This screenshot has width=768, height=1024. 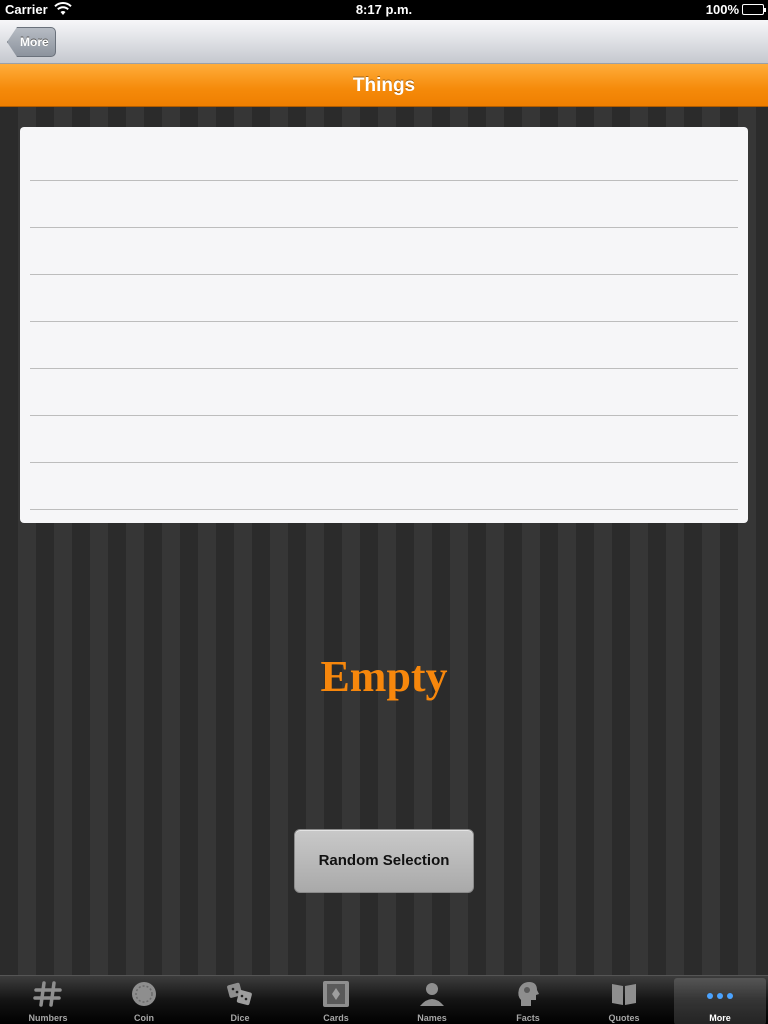 What do you see at coordinates (720, 996) in the screenshot?
I see `more-dots-icon` at bounding box center [720, 996].